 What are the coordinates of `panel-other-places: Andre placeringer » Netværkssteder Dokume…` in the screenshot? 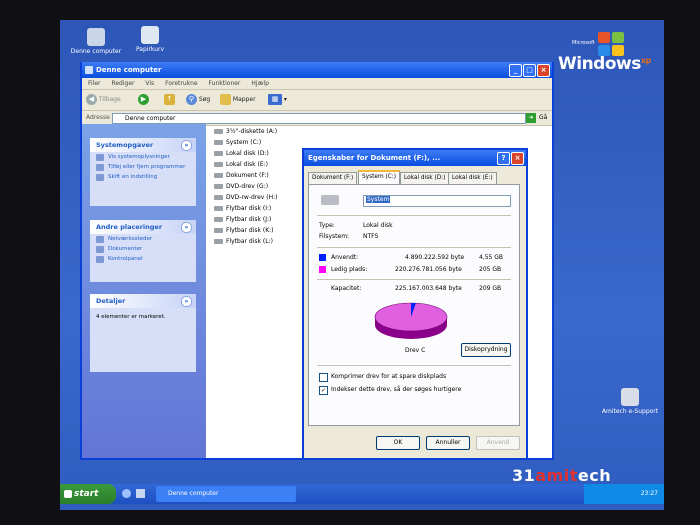 It's located at (143, 251).